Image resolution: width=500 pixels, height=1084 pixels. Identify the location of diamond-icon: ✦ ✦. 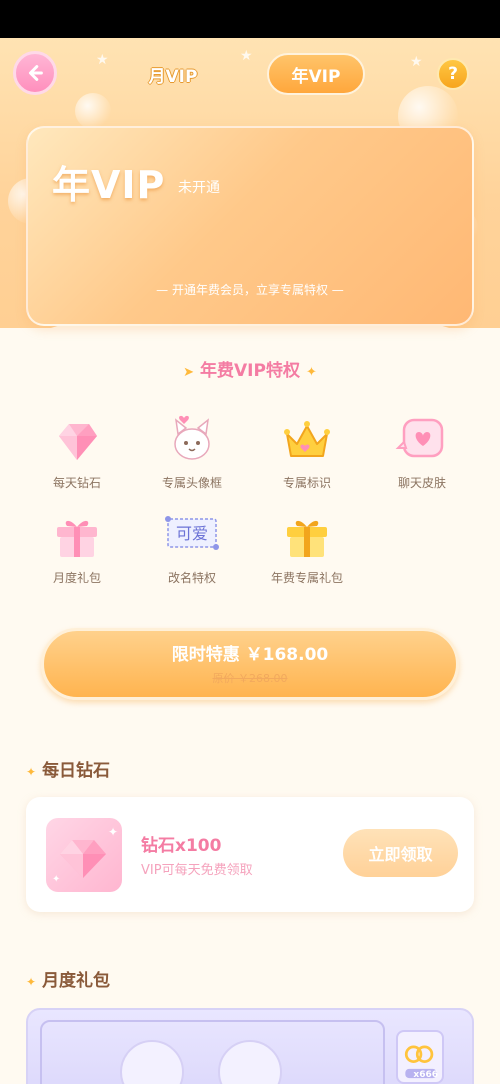
(85, 855).